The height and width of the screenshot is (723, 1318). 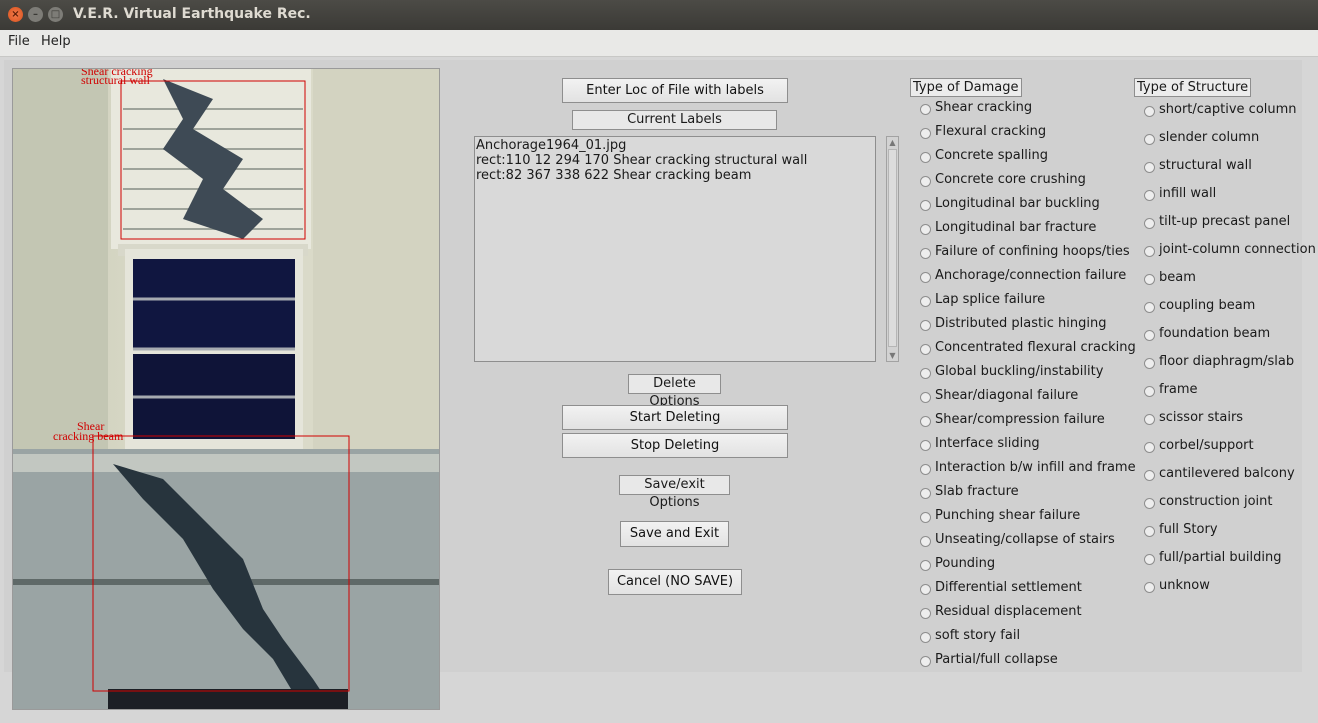 I want to click on structure-type-option-label: joint-column connection, so click(x=1237, y=249).